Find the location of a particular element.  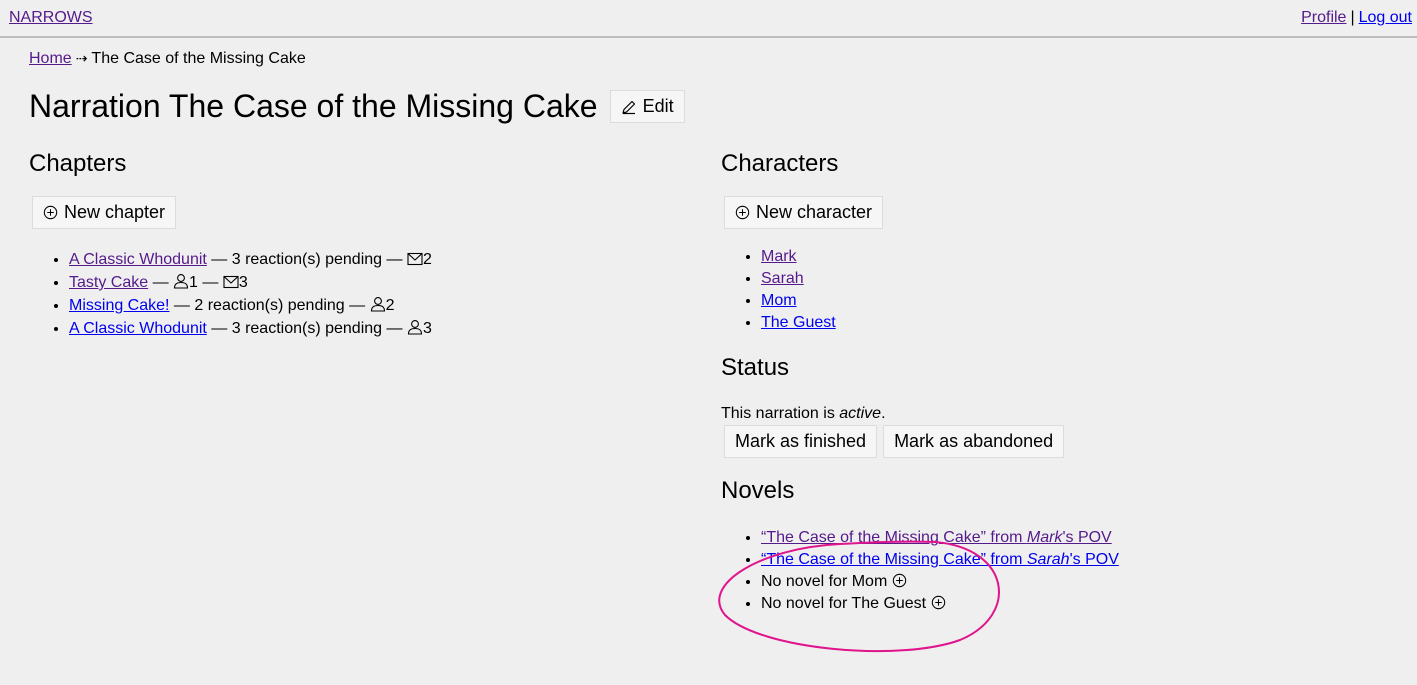

chapter-reader-count: 3 is located at coordinates (427, 328).